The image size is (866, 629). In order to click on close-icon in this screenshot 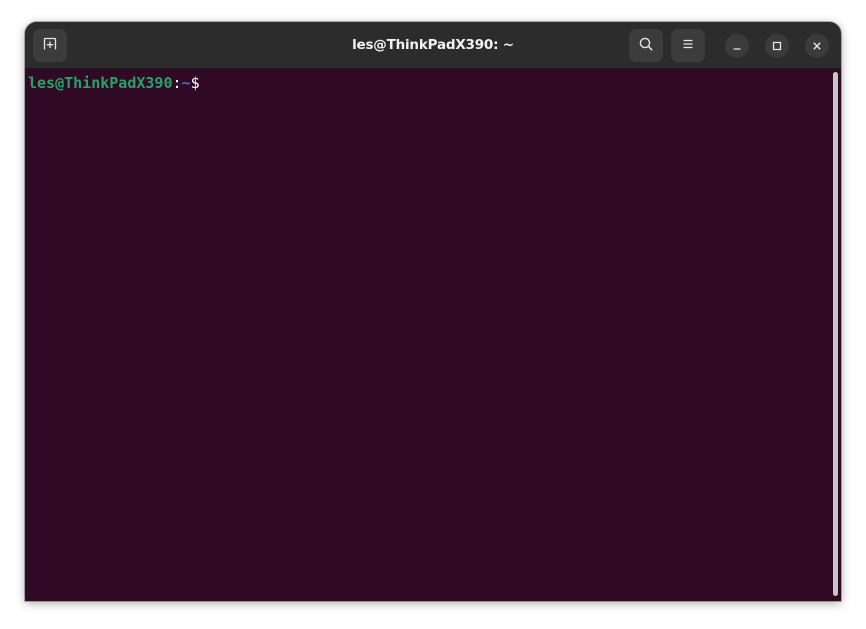, I will do `click(817, 46)`.